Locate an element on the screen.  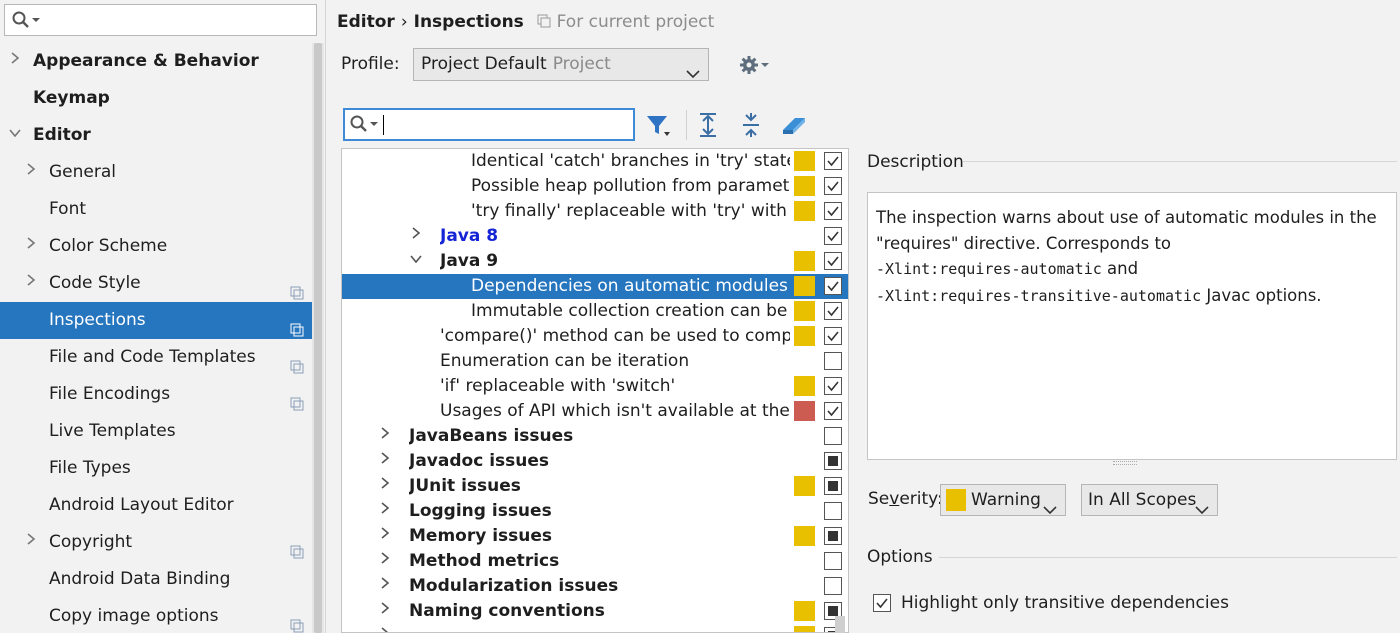
sidebar-item-file-encodings: File Encodings is located at coordinates (156, 394).